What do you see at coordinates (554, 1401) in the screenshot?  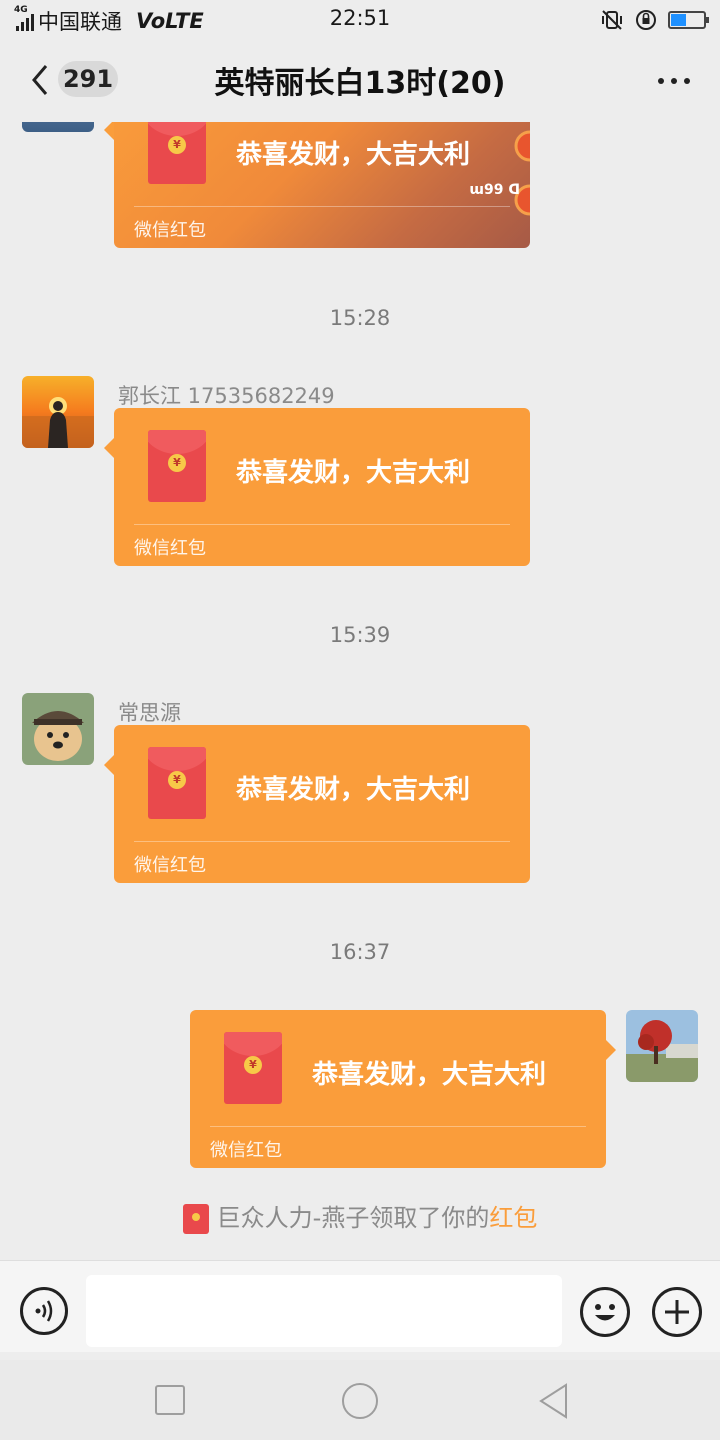 I see `system-back-icon` at bounding box center [554, 1401].